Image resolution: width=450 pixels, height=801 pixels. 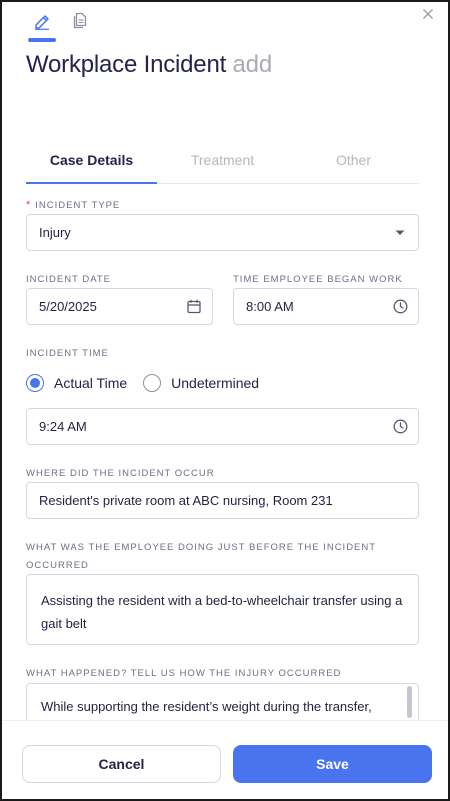 What do you see at coordinates (126, 64) in the screenshot?
I see `page-title-main: Workplace Incident` at bounding box center [126, 64].